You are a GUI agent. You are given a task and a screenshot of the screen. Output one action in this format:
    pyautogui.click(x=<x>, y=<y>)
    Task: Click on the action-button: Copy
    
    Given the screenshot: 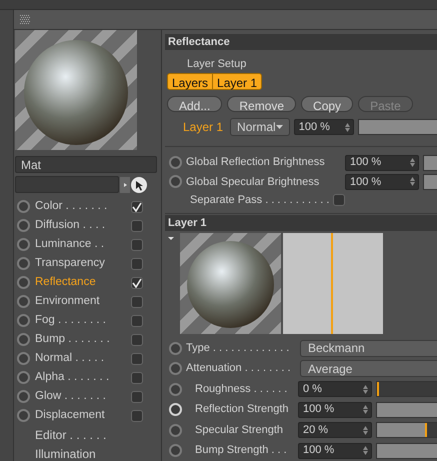 What is the action you would take?
    pyautogui.click(x=327, y=104)
    